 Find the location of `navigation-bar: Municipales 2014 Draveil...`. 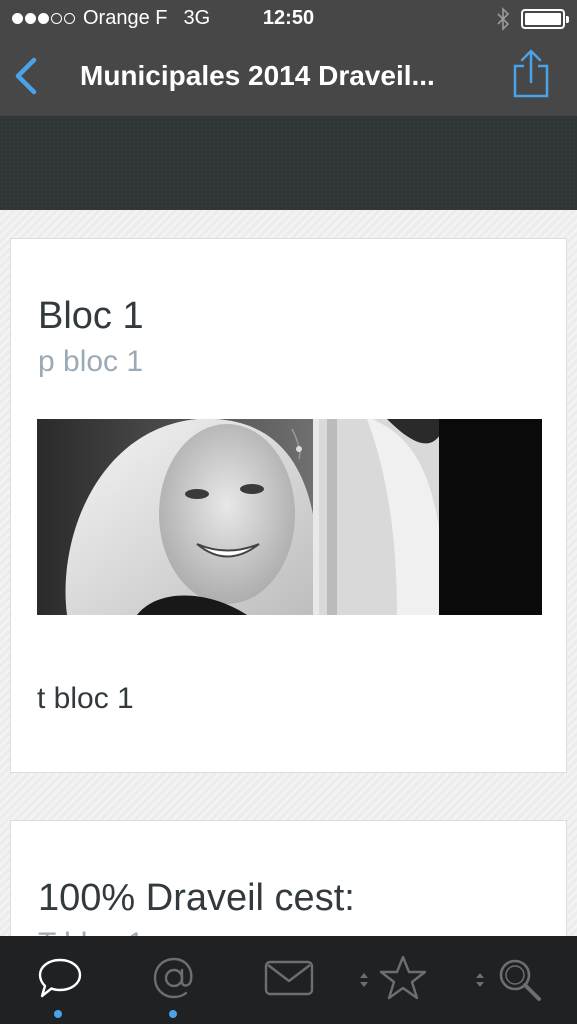

navigation-bar: Municipales 2014 Draveil... is located at coordinates (288, 77).